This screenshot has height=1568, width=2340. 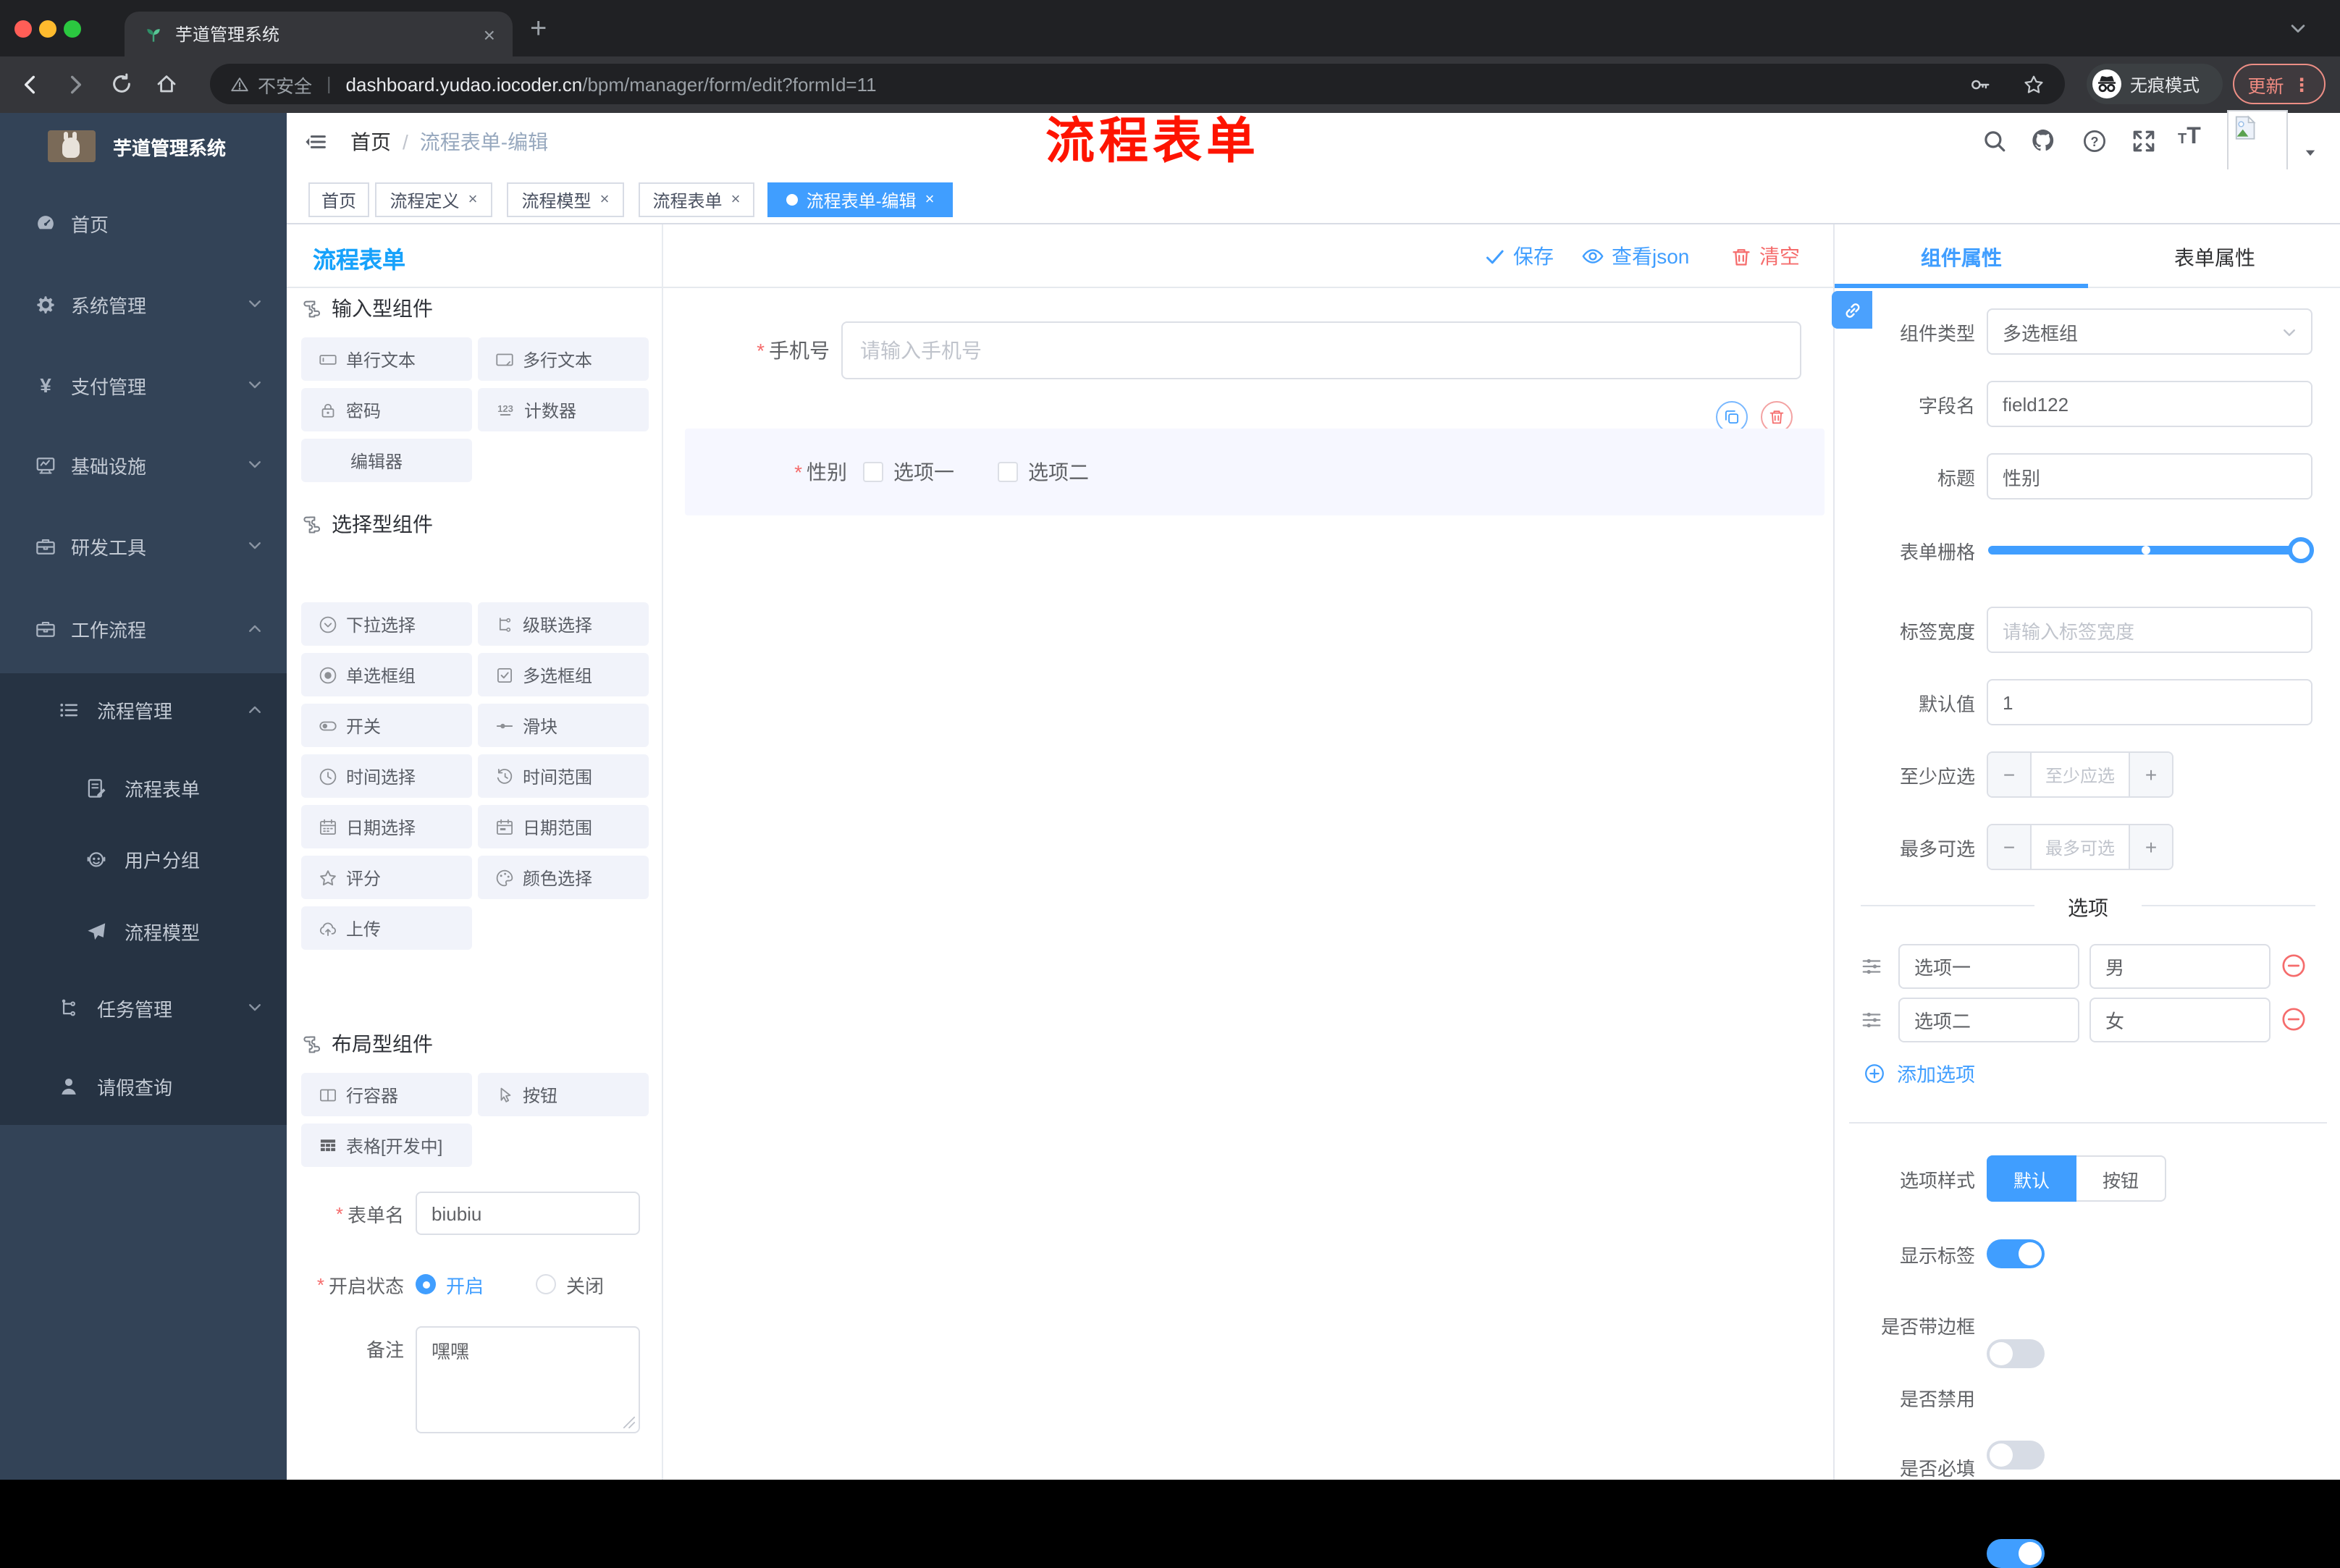 What do you see at coordinates (565, 199) in the screenshot?
I see `tag-process-model: 流程模型 ×` at bounding box center [565, 199].